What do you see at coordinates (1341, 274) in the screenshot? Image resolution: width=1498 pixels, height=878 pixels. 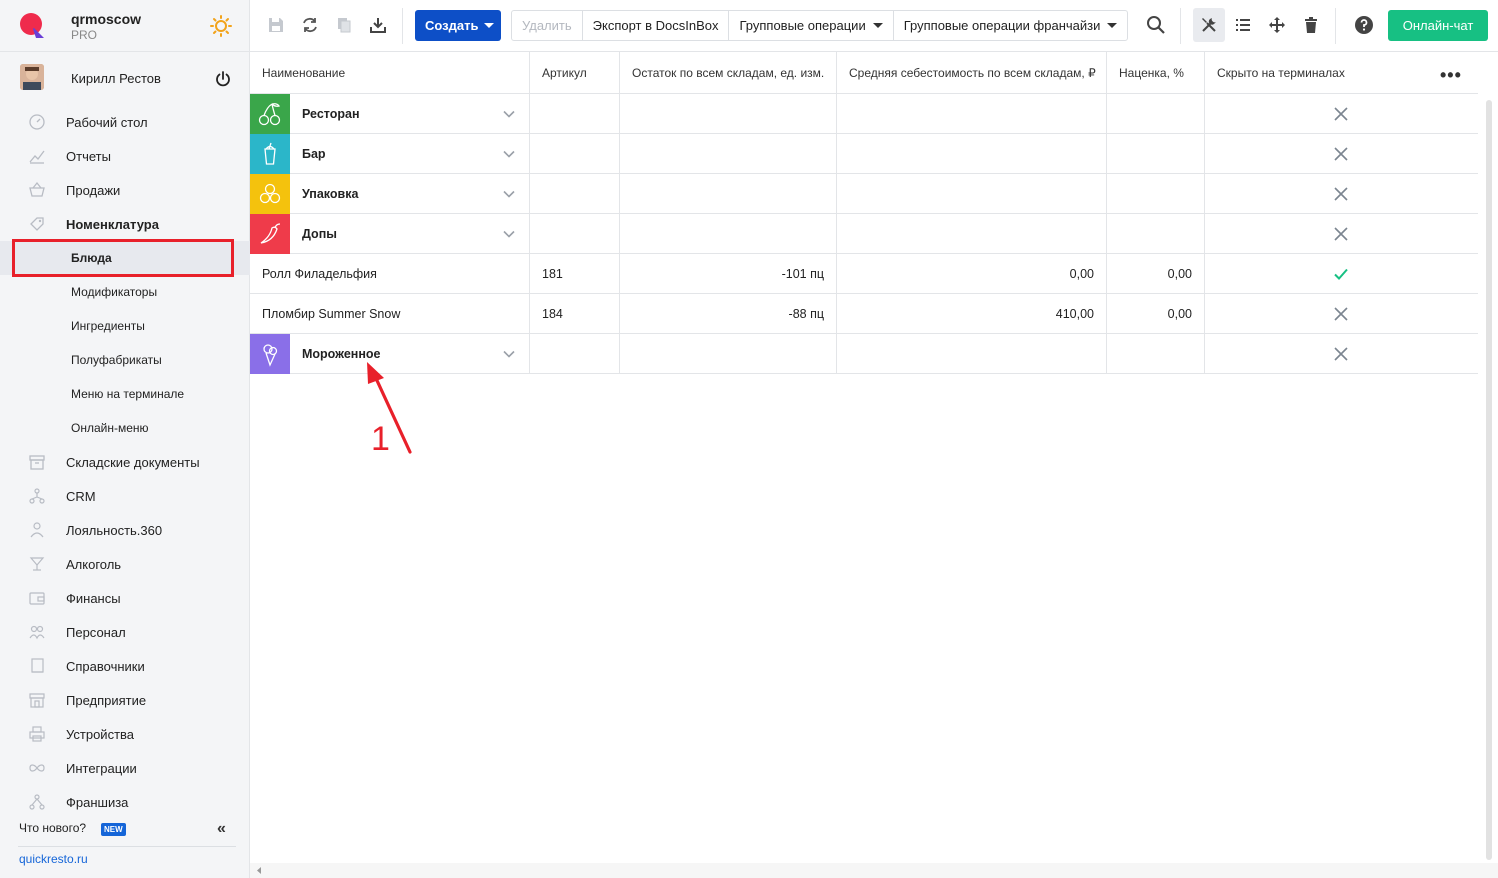 I see `check-icon` at bounding box center [1341, 274].